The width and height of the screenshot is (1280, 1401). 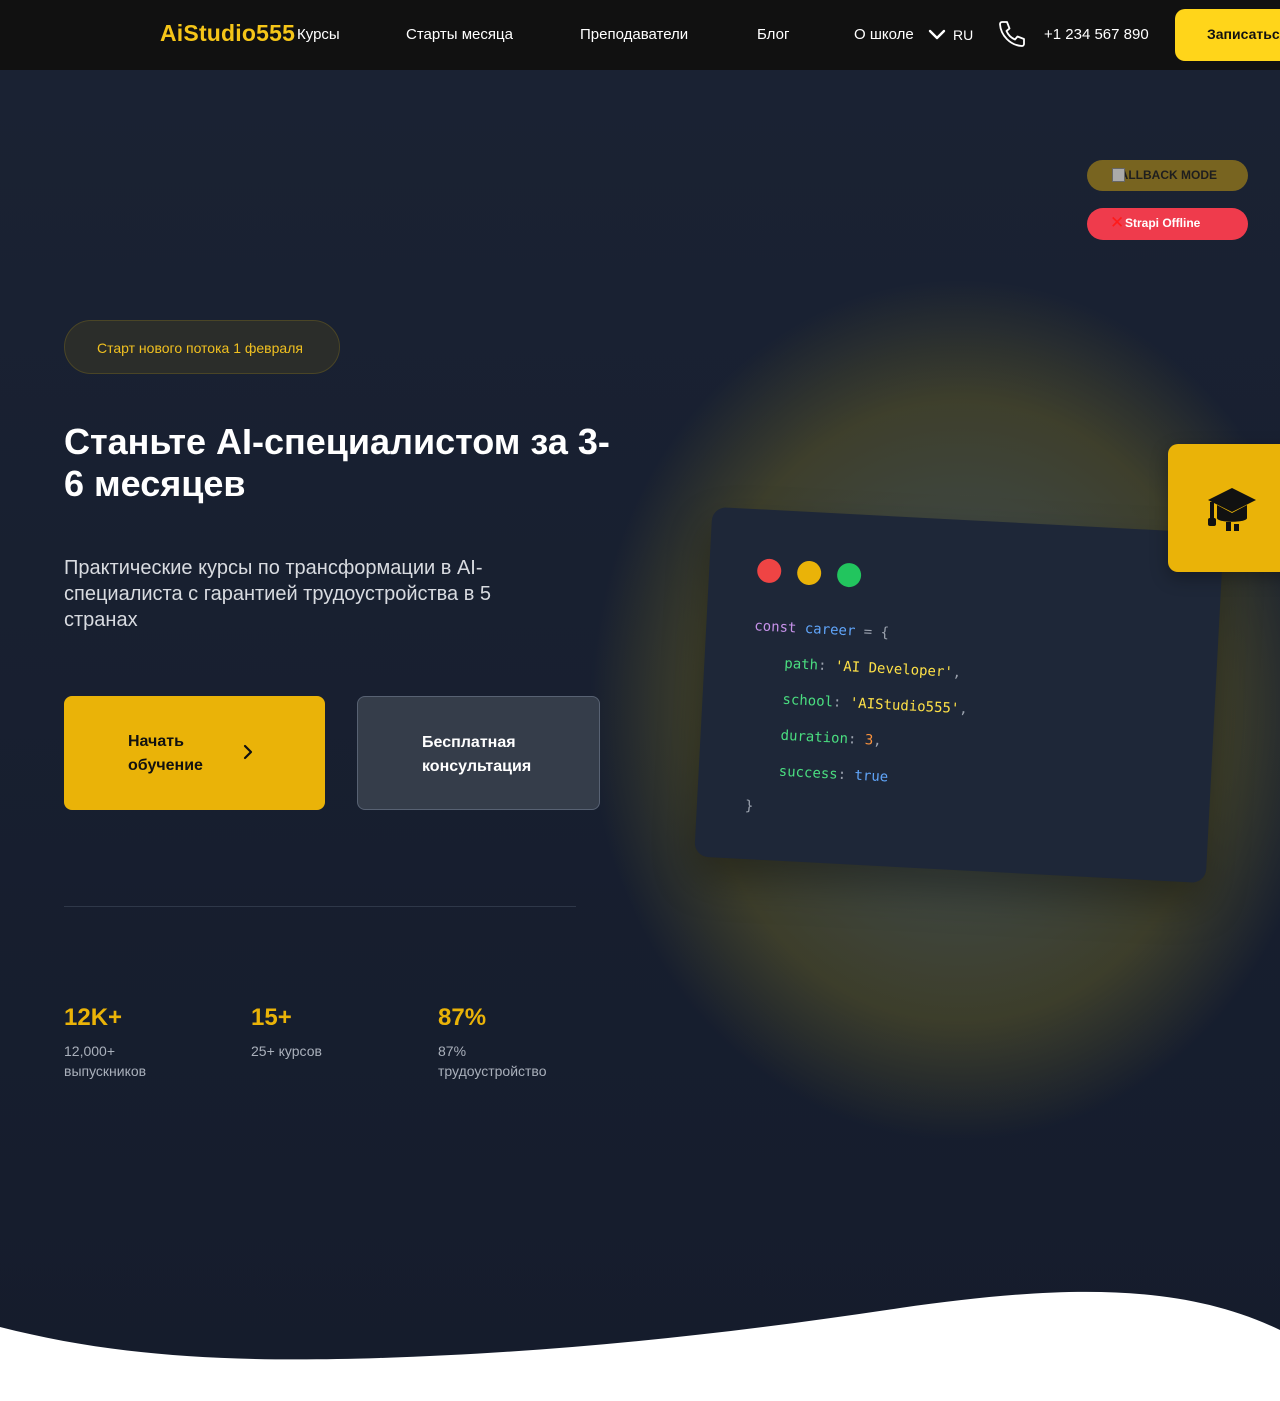 I want to click on window-dot-yellow, so click(x=809, y=573).